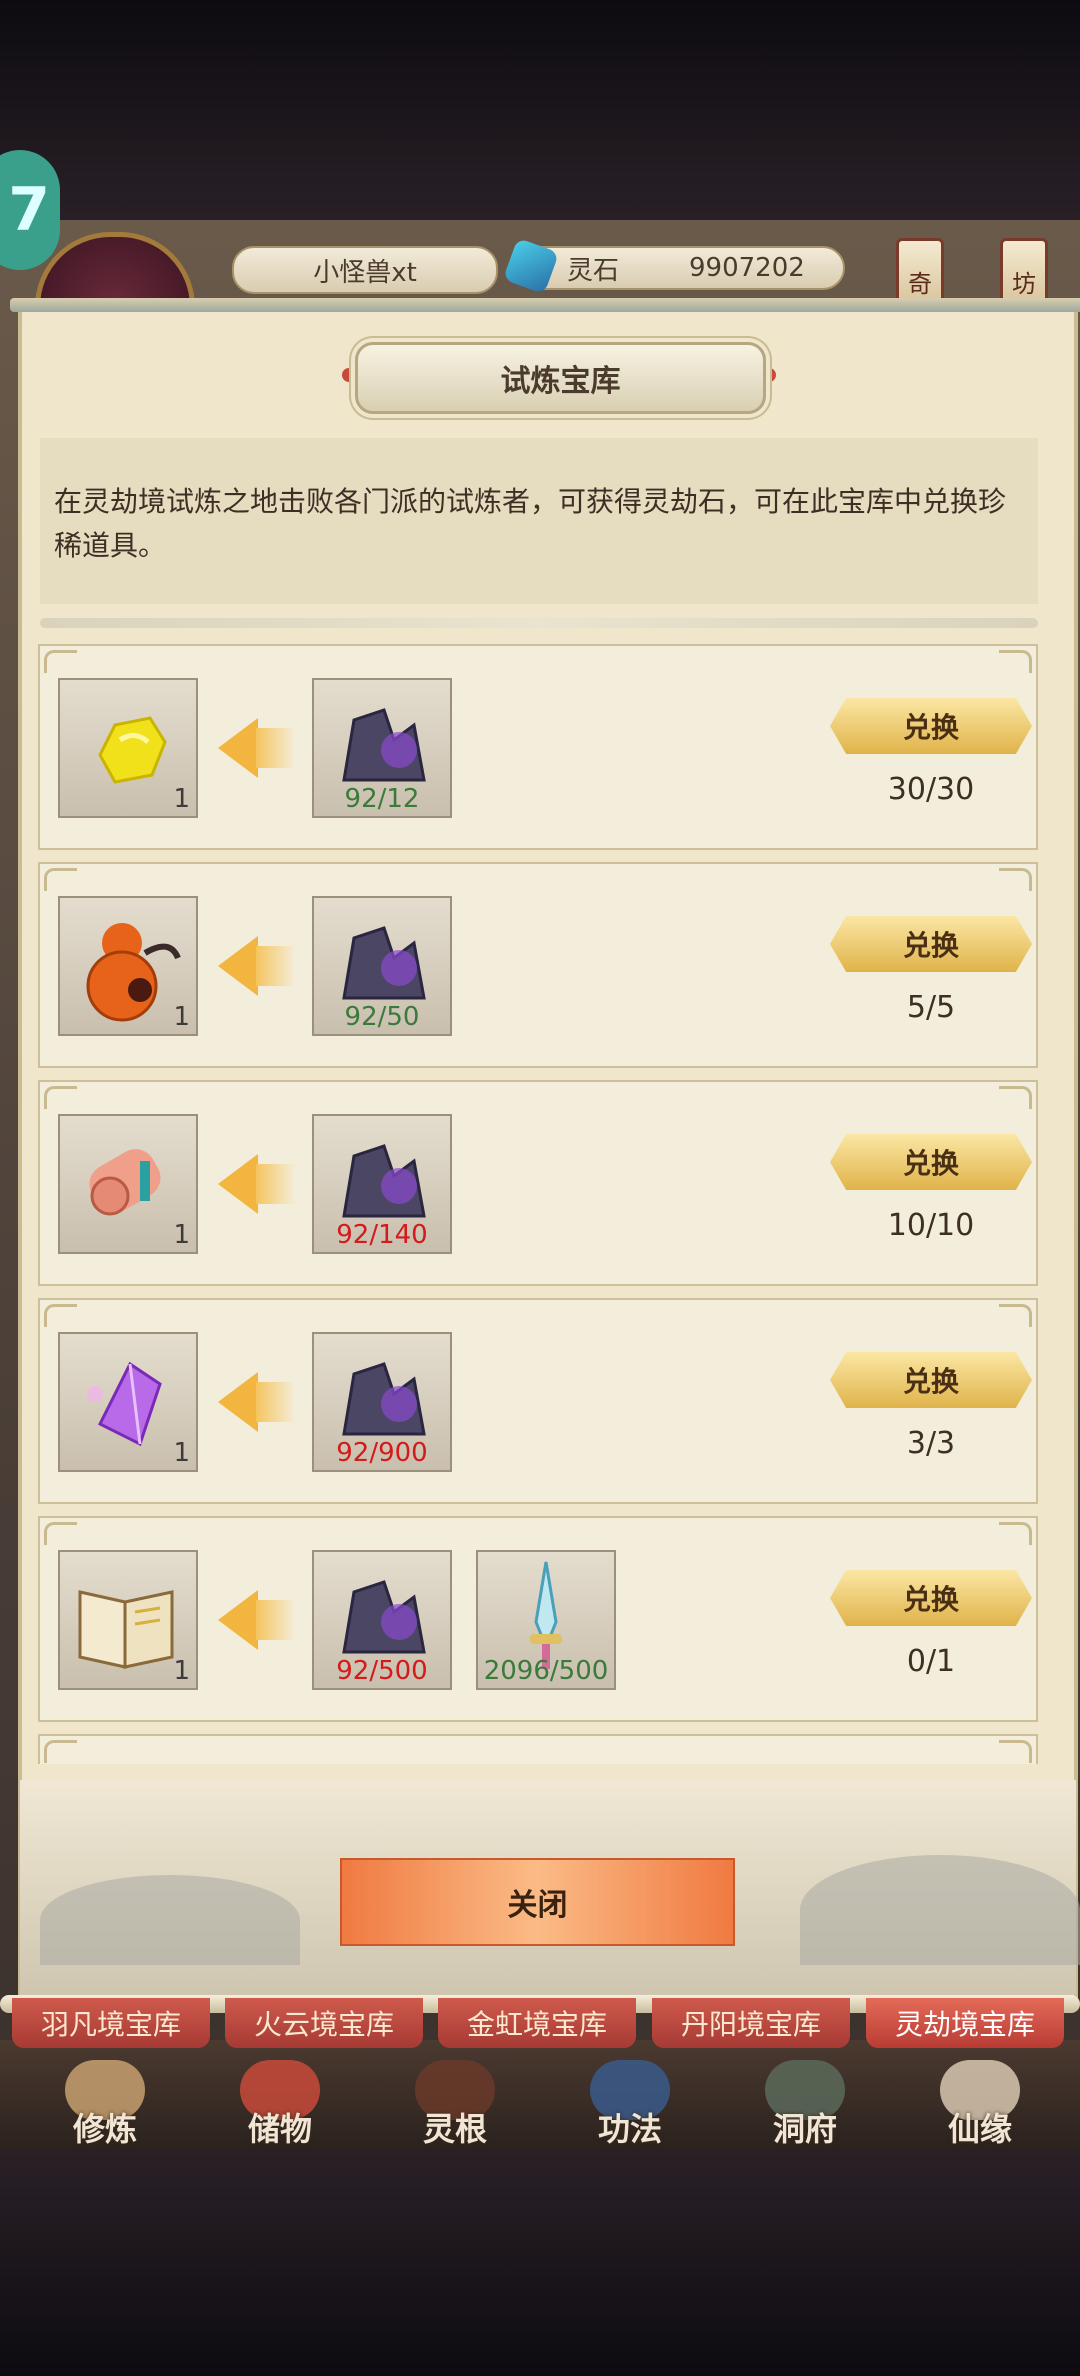  I want to click on top-background, so click(540, 115).